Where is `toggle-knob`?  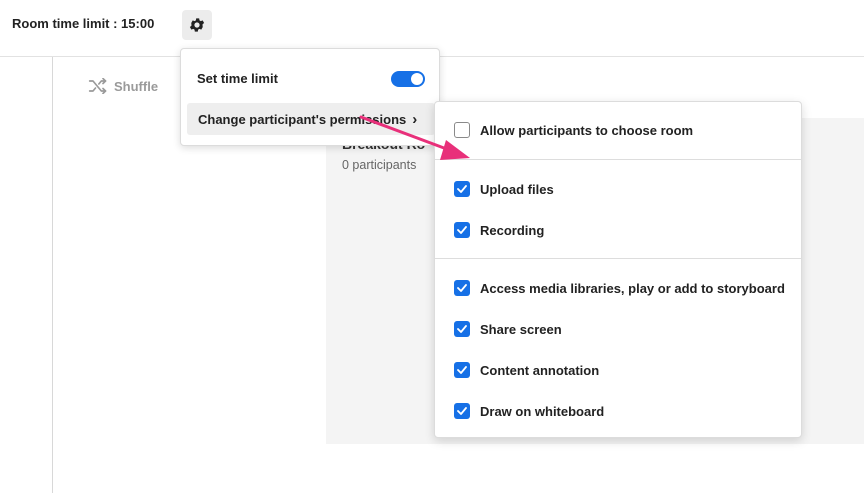
toggle-knob is located at coordinates (417, 79).